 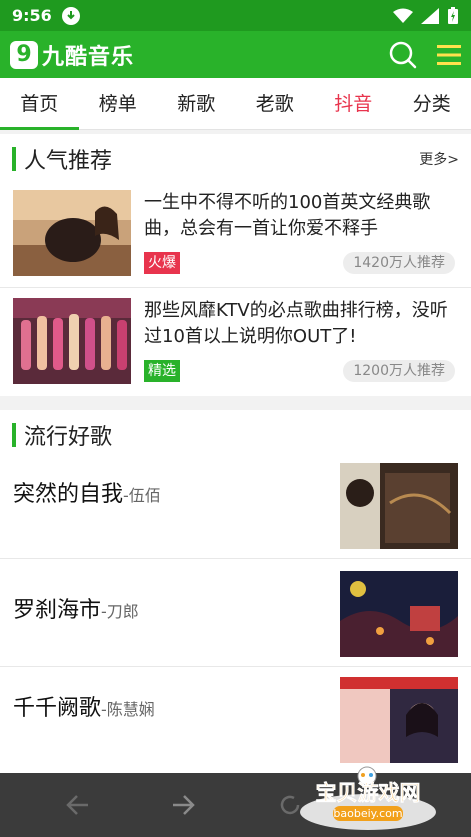 I want to click on playlist-title: 那些风靡KTV的必点歌曲排行榜，没听过10首以上说明你OUT了!, so click(x=296, y=323).